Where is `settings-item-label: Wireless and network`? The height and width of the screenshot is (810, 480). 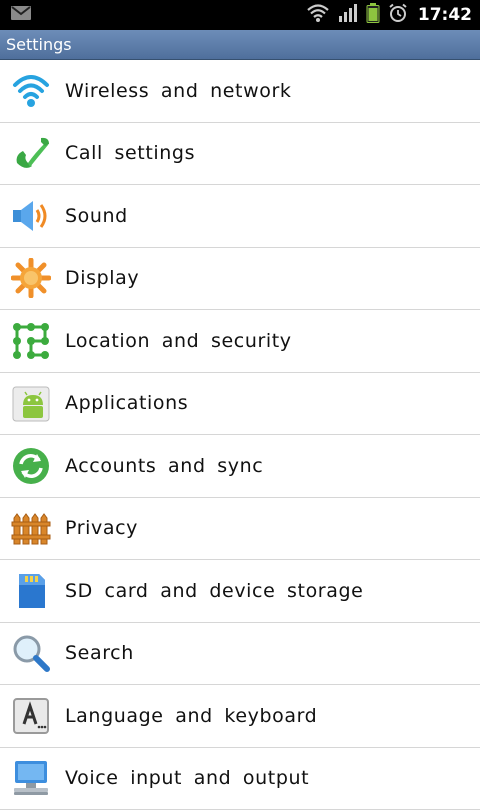
settings-item-label: Wireless and network is located at coordinates (178, 91).